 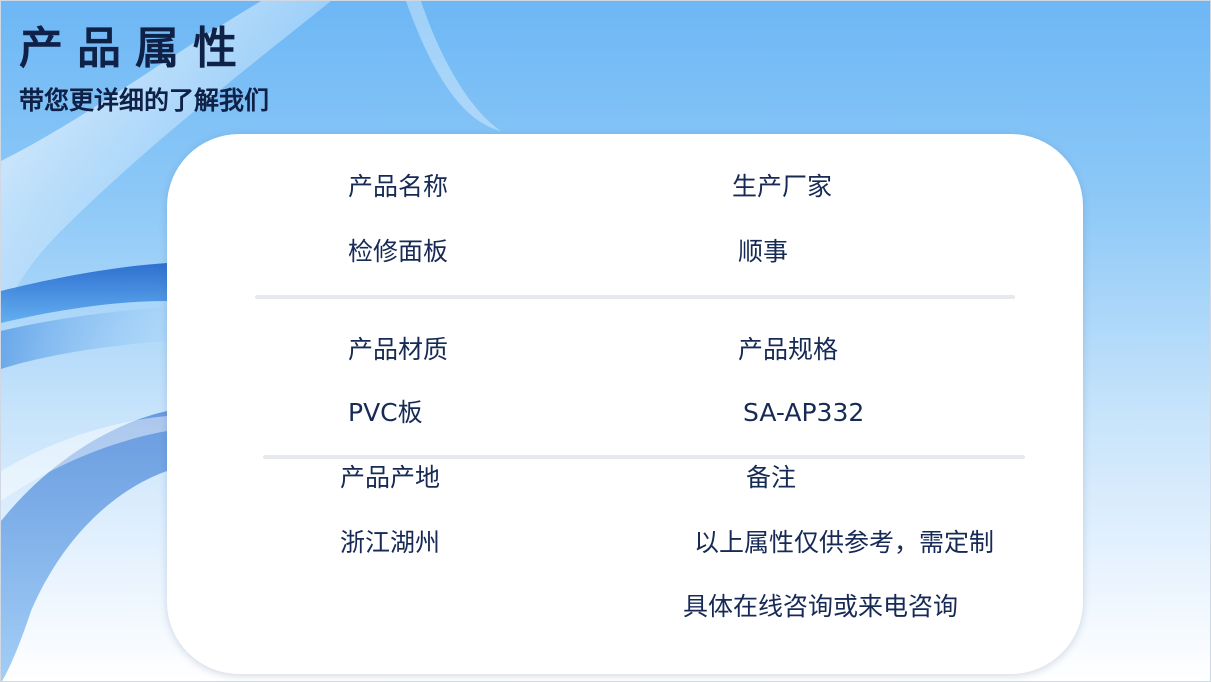 I want to click on label-specification: 产品规格, so click(x=788, y=349).